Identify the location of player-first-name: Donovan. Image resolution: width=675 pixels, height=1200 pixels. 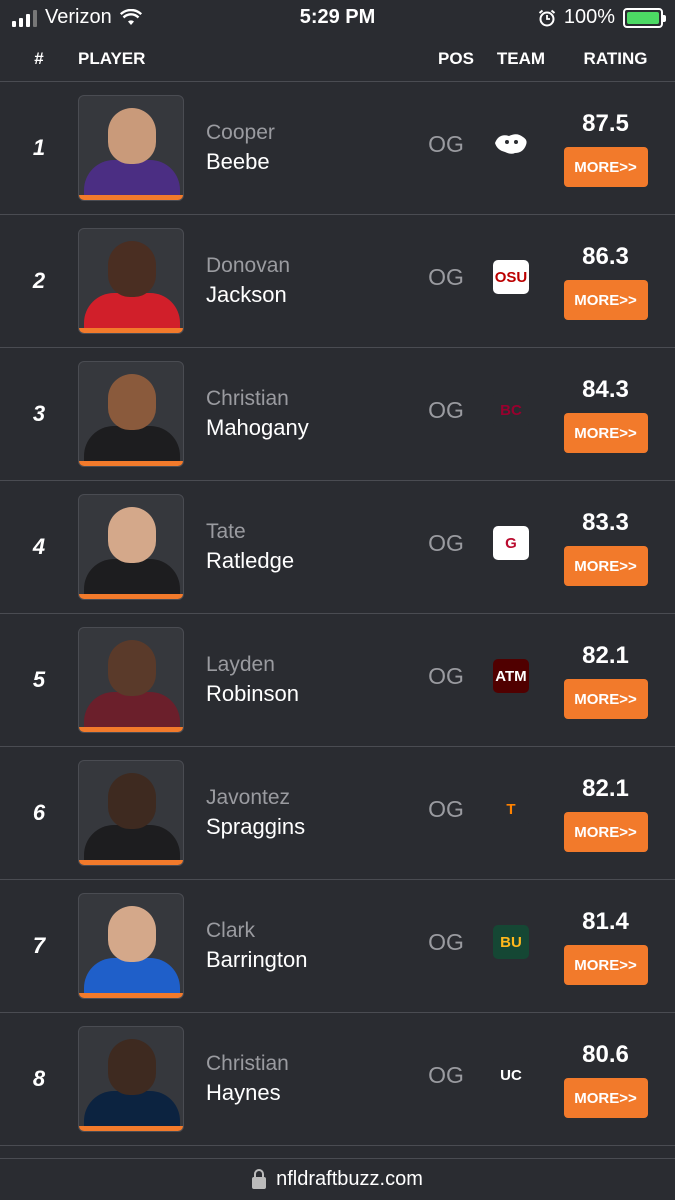
(311, 266).